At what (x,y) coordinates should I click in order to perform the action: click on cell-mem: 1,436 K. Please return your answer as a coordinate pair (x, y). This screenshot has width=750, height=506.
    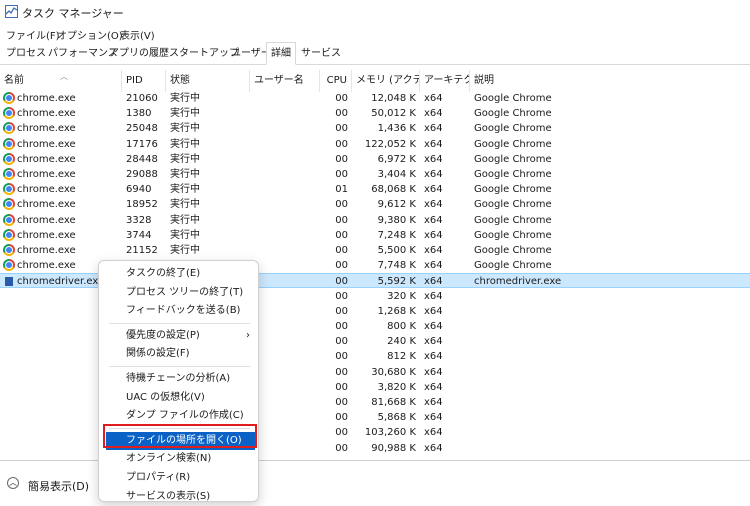
    Looking at the image, I should click on (396, 129).